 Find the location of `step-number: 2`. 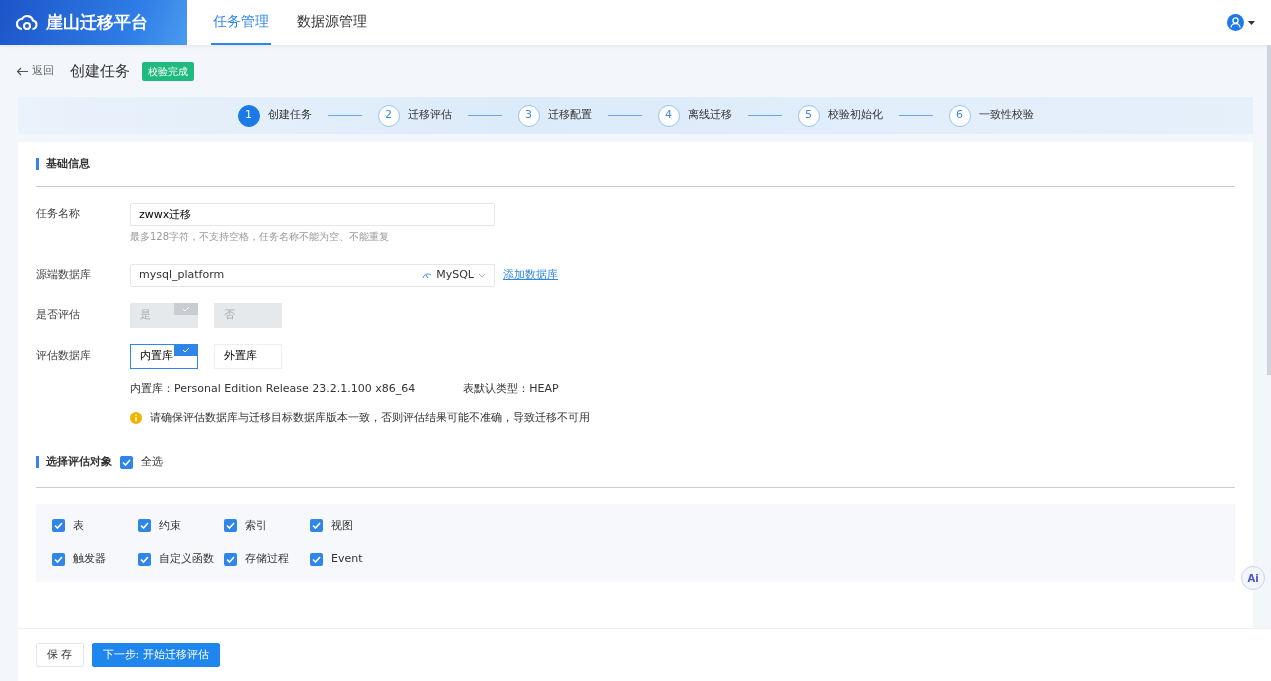

step-number: 2 is located at coordinates (388, 115).